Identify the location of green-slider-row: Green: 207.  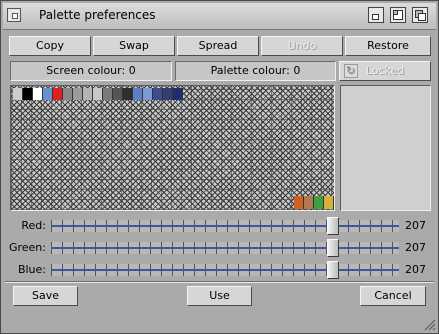
(219, 248).